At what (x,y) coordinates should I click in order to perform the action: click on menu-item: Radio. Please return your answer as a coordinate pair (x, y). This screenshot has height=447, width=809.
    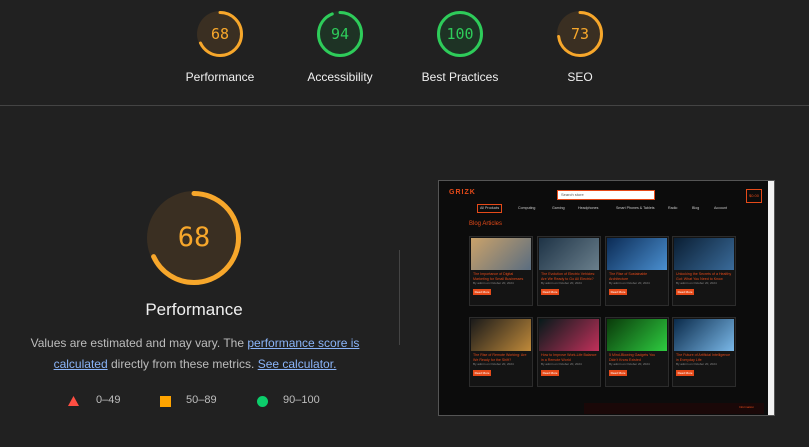
    Looking at the image, I should click on (673, 208).